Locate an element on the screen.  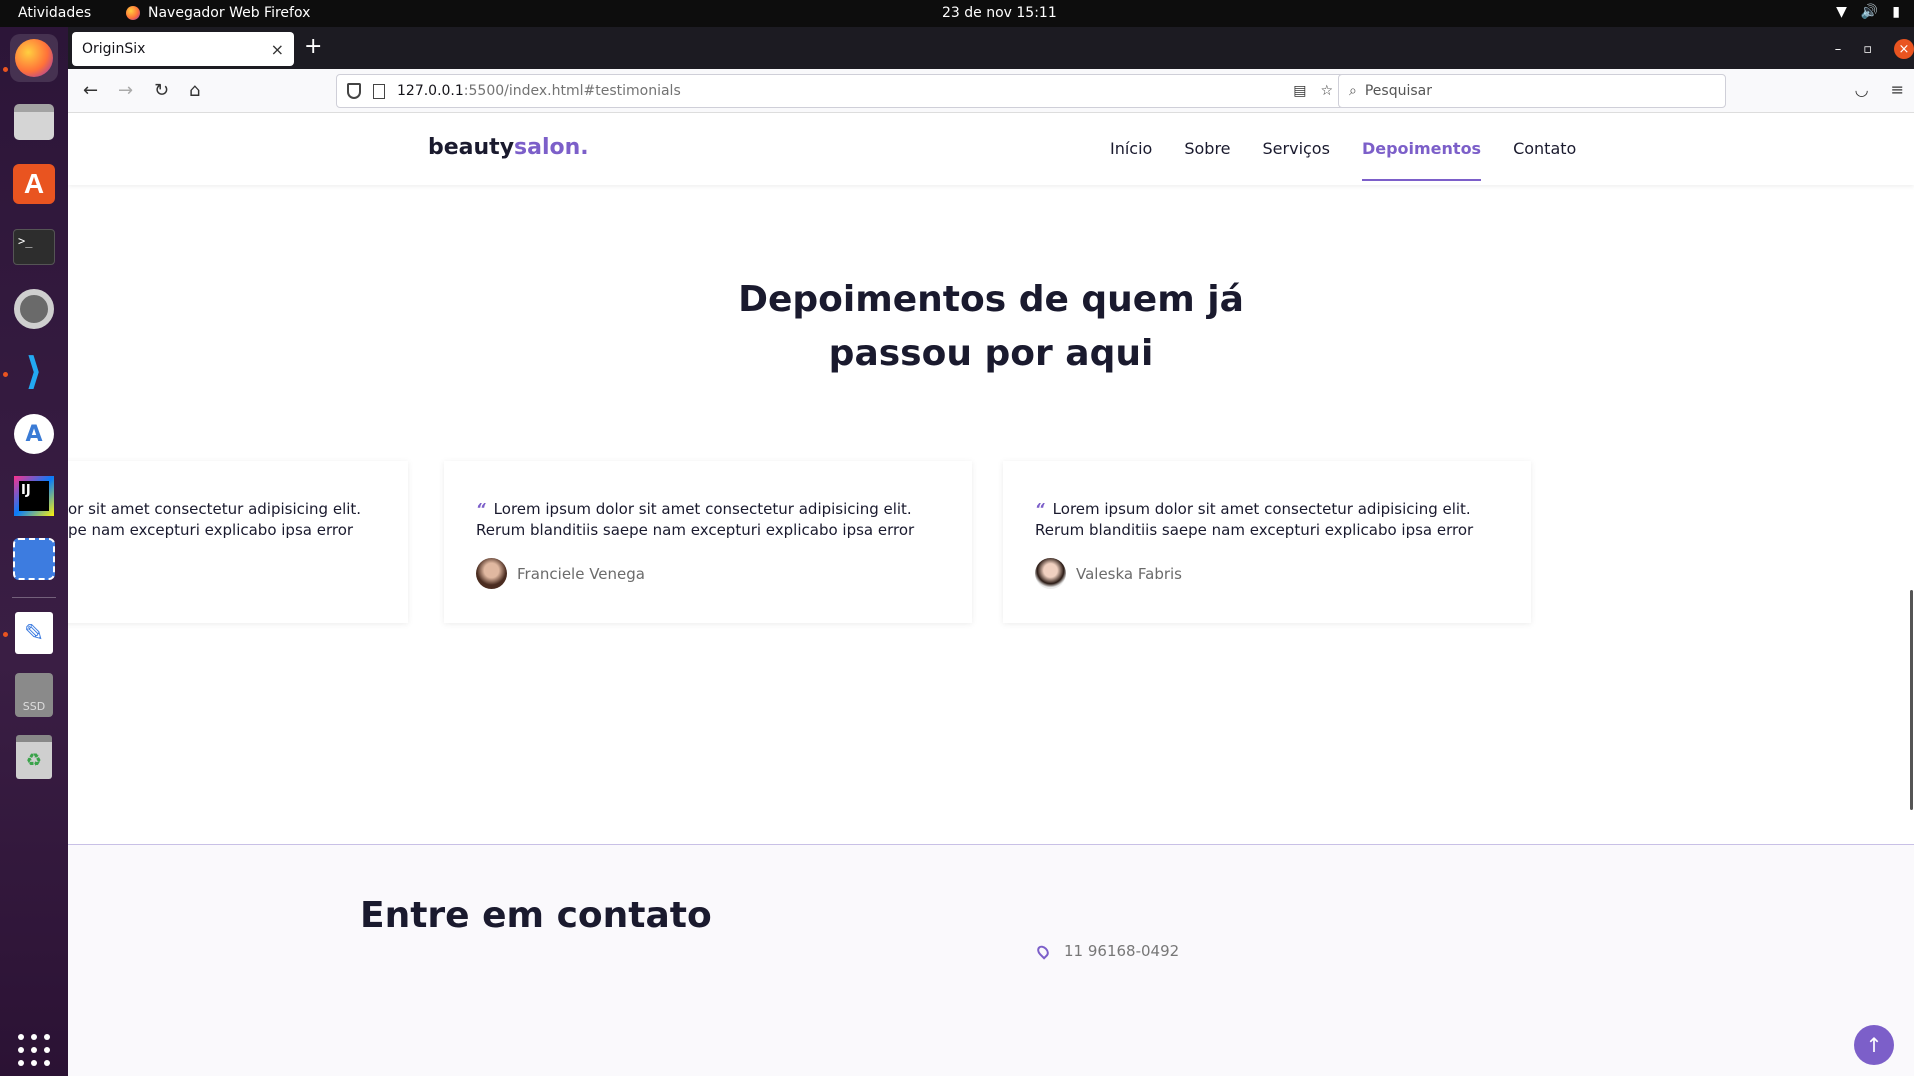
site-logo: beautysalon. is located at coordinates (508, 147).